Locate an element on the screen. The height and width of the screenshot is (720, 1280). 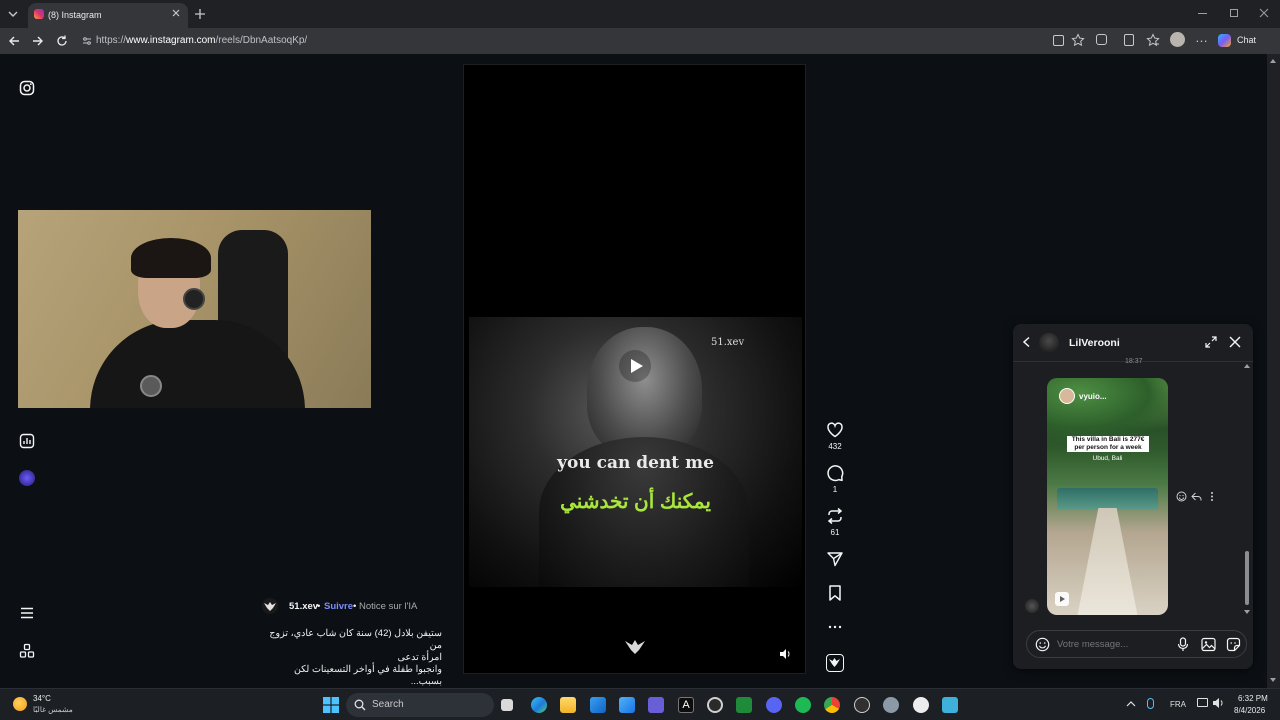
store-icon is located at coordinates (627, 705).